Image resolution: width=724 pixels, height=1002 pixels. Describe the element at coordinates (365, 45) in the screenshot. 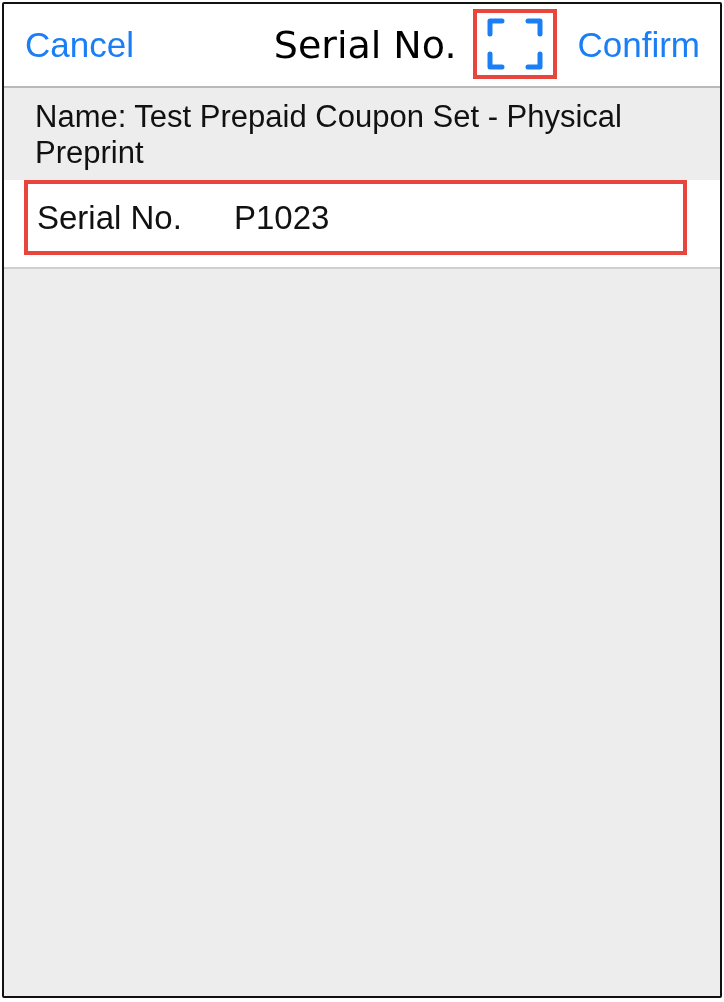

I see `page-title: Serial No.` at that location.